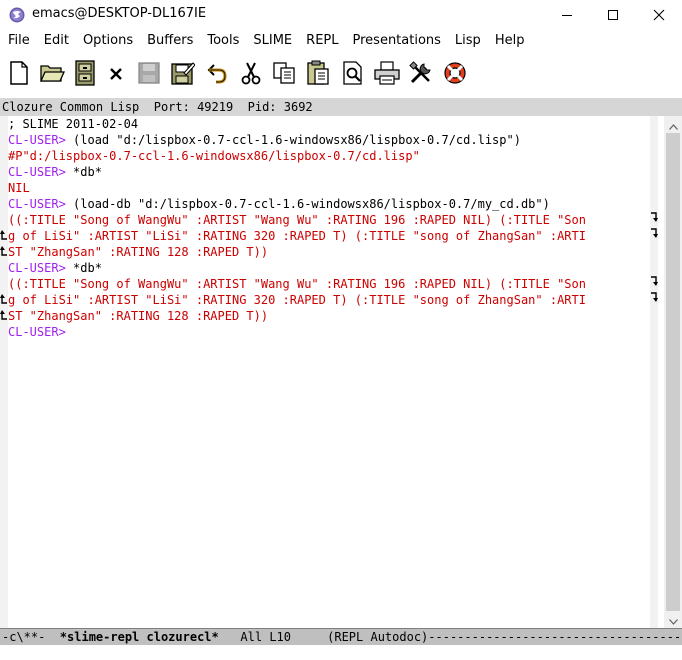  What do you see at coordinates (139, 637) in the screenshot?
I see `mode-line-buffer-name: *slime-repl clozurecl*` at bounding box center [139, 637].